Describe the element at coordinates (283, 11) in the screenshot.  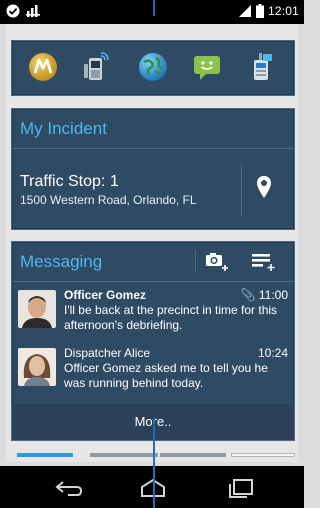
I see `status-clock: 12:01` at that location.